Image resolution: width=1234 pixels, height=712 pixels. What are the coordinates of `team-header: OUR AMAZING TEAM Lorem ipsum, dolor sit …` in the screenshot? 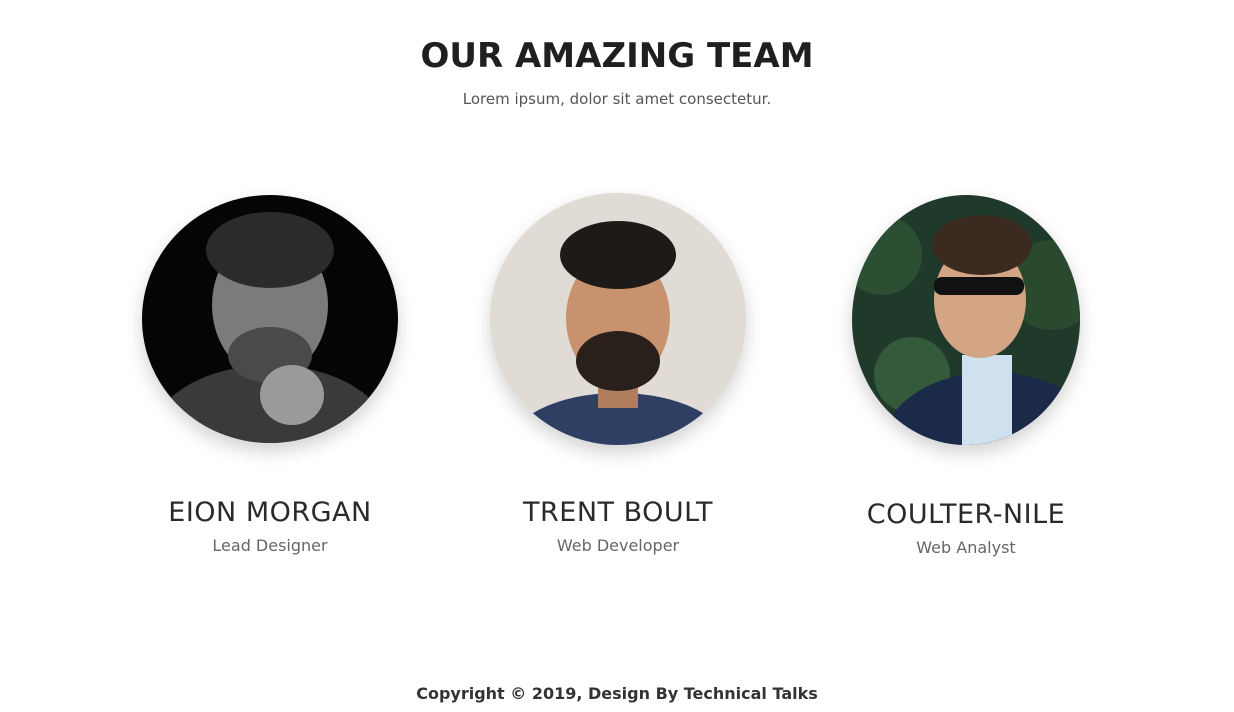 It's located at (617, 71).